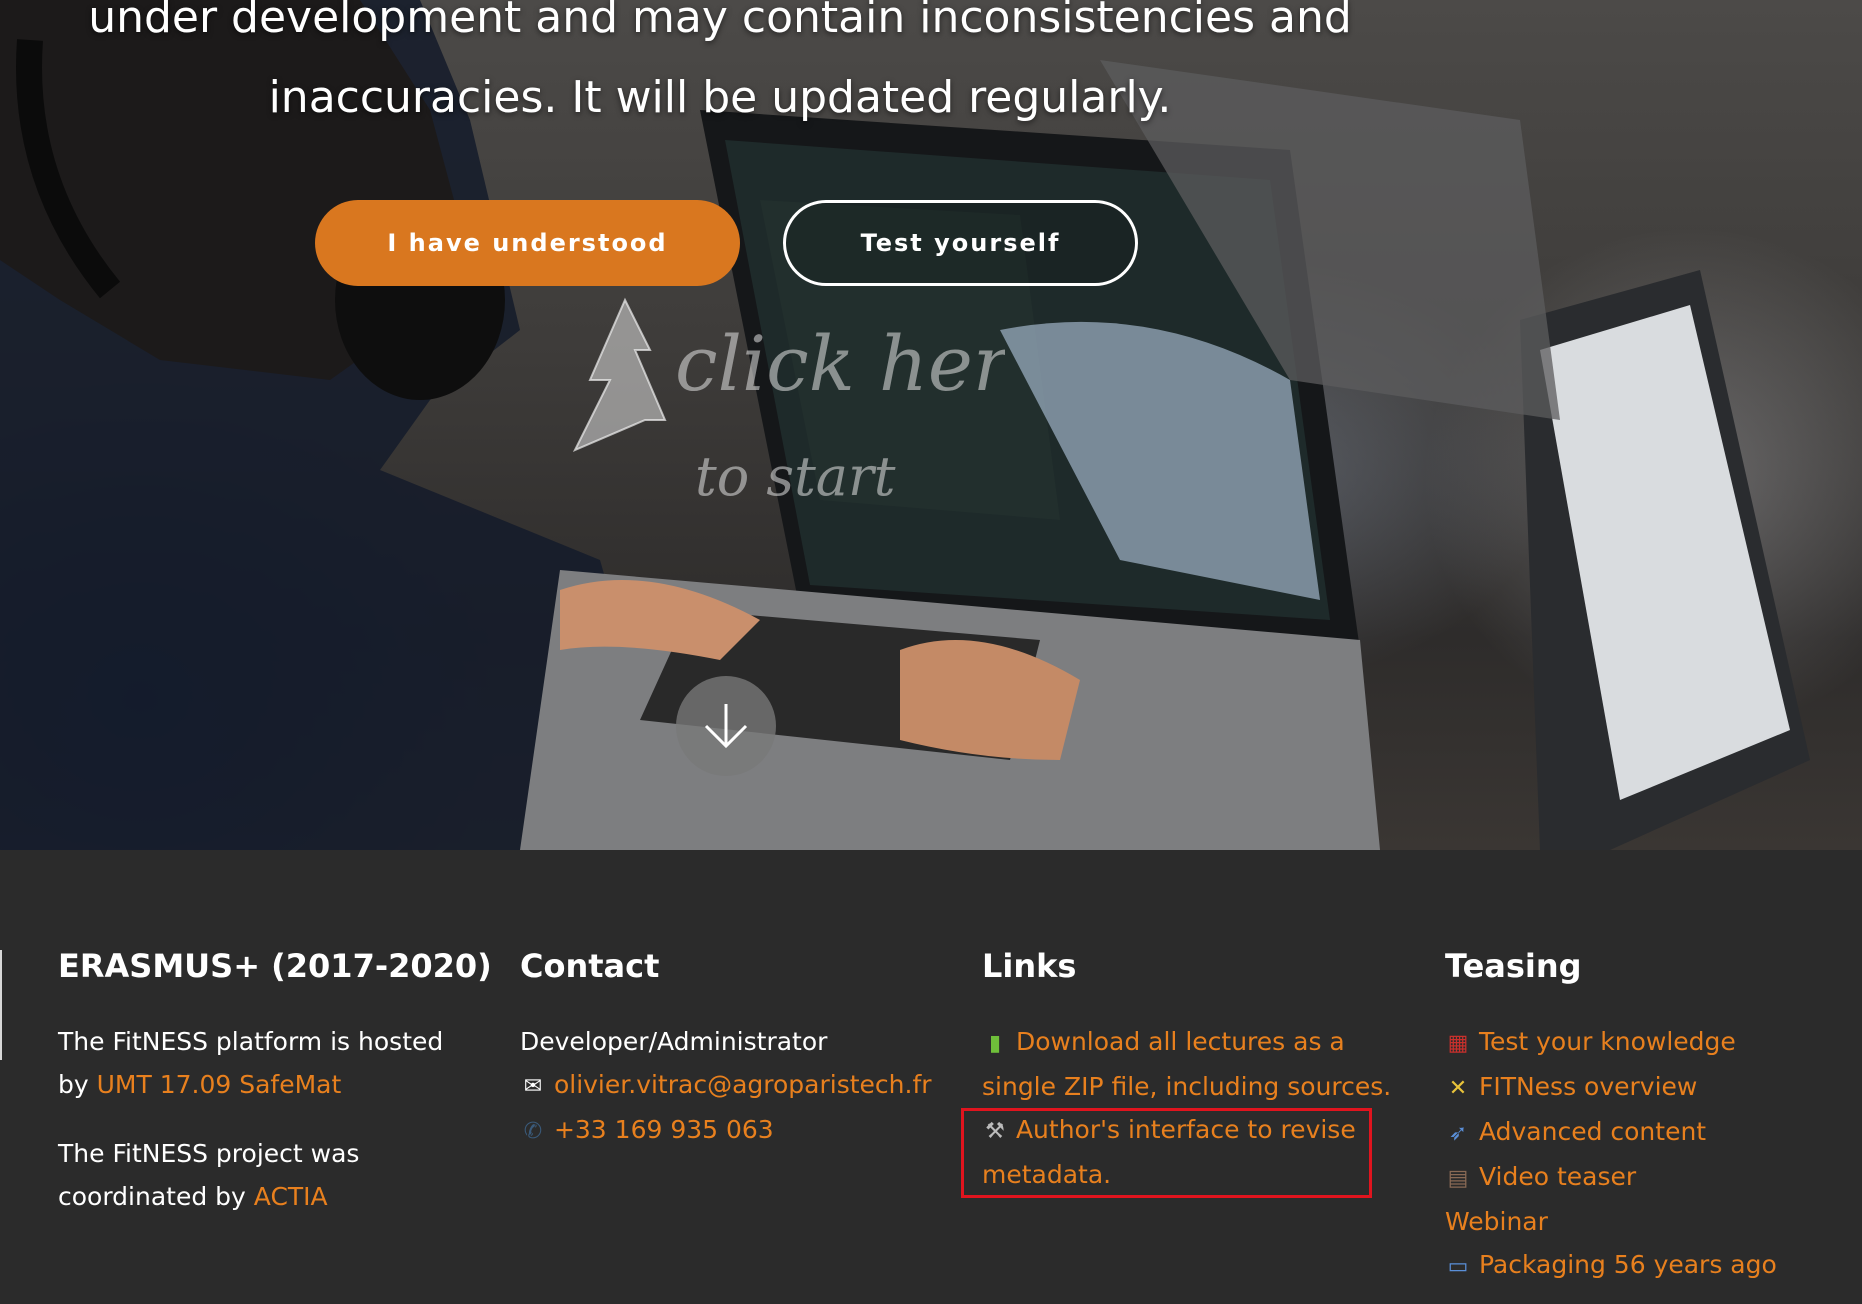  What do you see at coordinates (1653, 1177) in the screenshot?
I see `teasing-item-video: ▤ Video teaser` at bounding box center [1653, 1177].